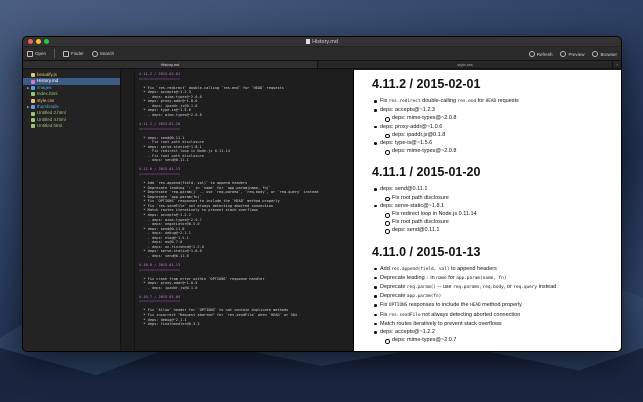  What do you see at coordinates (491, 332) in the screenshot?
I see `preview-list-item: deps: accepts@~1.2.2` at bounding box center [491, 332].